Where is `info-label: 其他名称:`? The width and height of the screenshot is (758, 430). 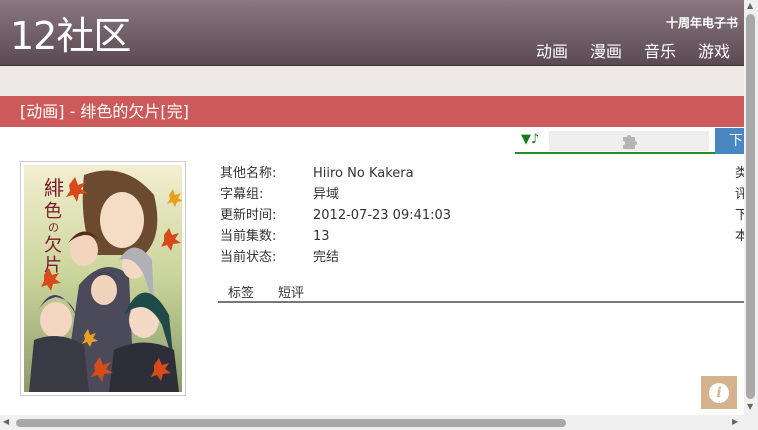 info-label: 其他名称: is located at coordinates (248, 173).